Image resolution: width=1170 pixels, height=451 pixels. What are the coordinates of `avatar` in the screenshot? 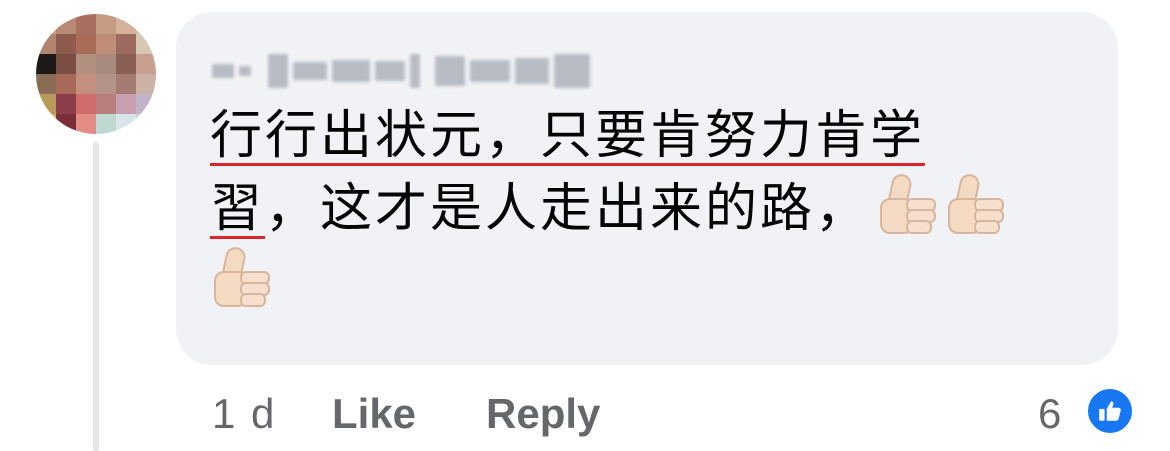 It's located at (96, 74).